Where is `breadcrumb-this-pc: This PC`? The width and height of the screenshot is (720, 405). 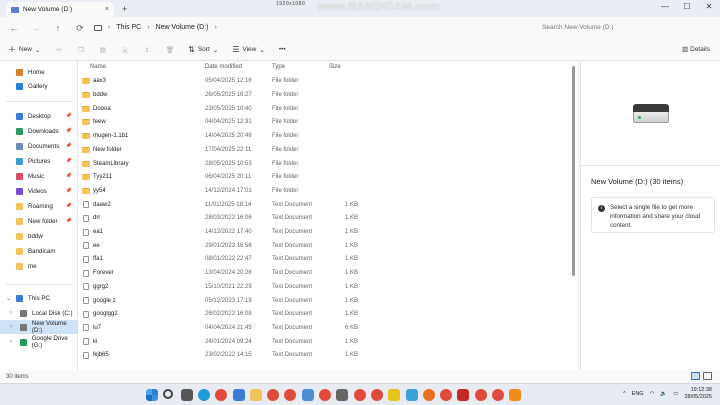 breadcrumb-this-pc: This PC is located at coordinates (128, 27).